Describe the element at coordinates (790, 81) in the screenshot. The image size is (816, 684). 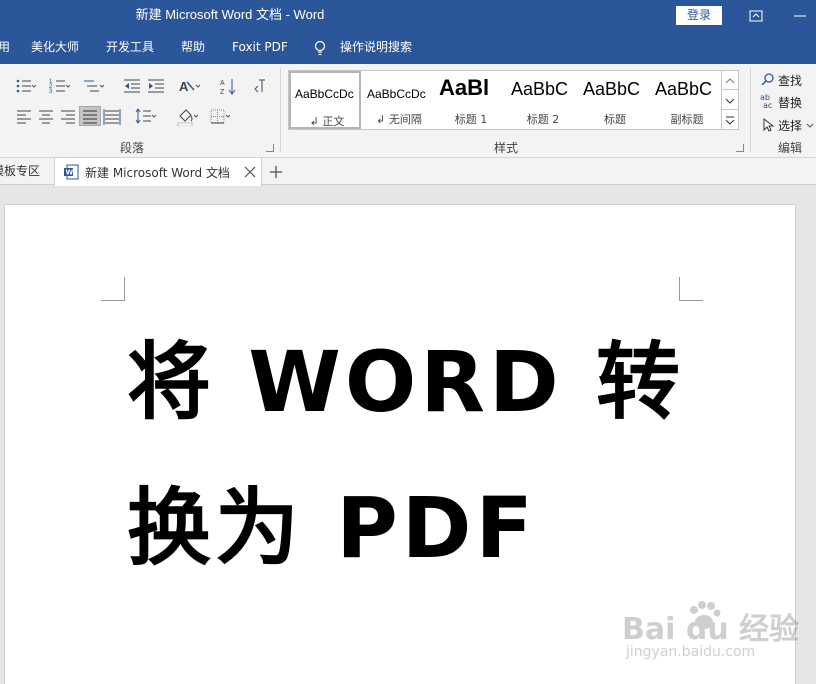
I see `find-label: 查找` at that location.